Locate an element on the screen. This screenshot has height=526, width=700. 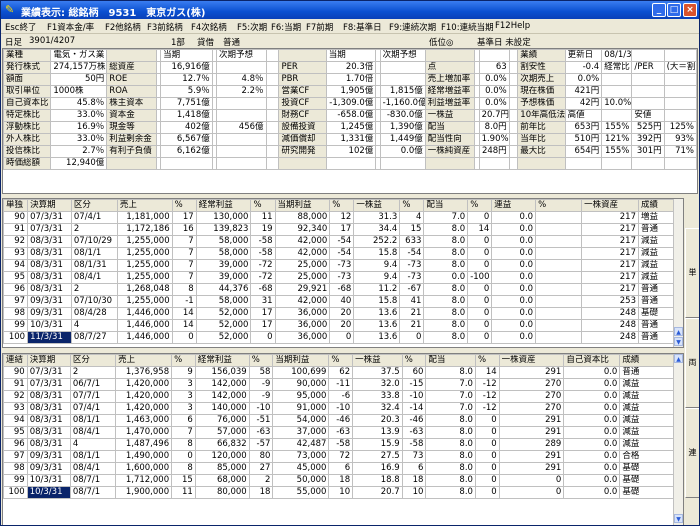
summary-row: 時価総額 12,940億 is located at coordinates (350, 163).